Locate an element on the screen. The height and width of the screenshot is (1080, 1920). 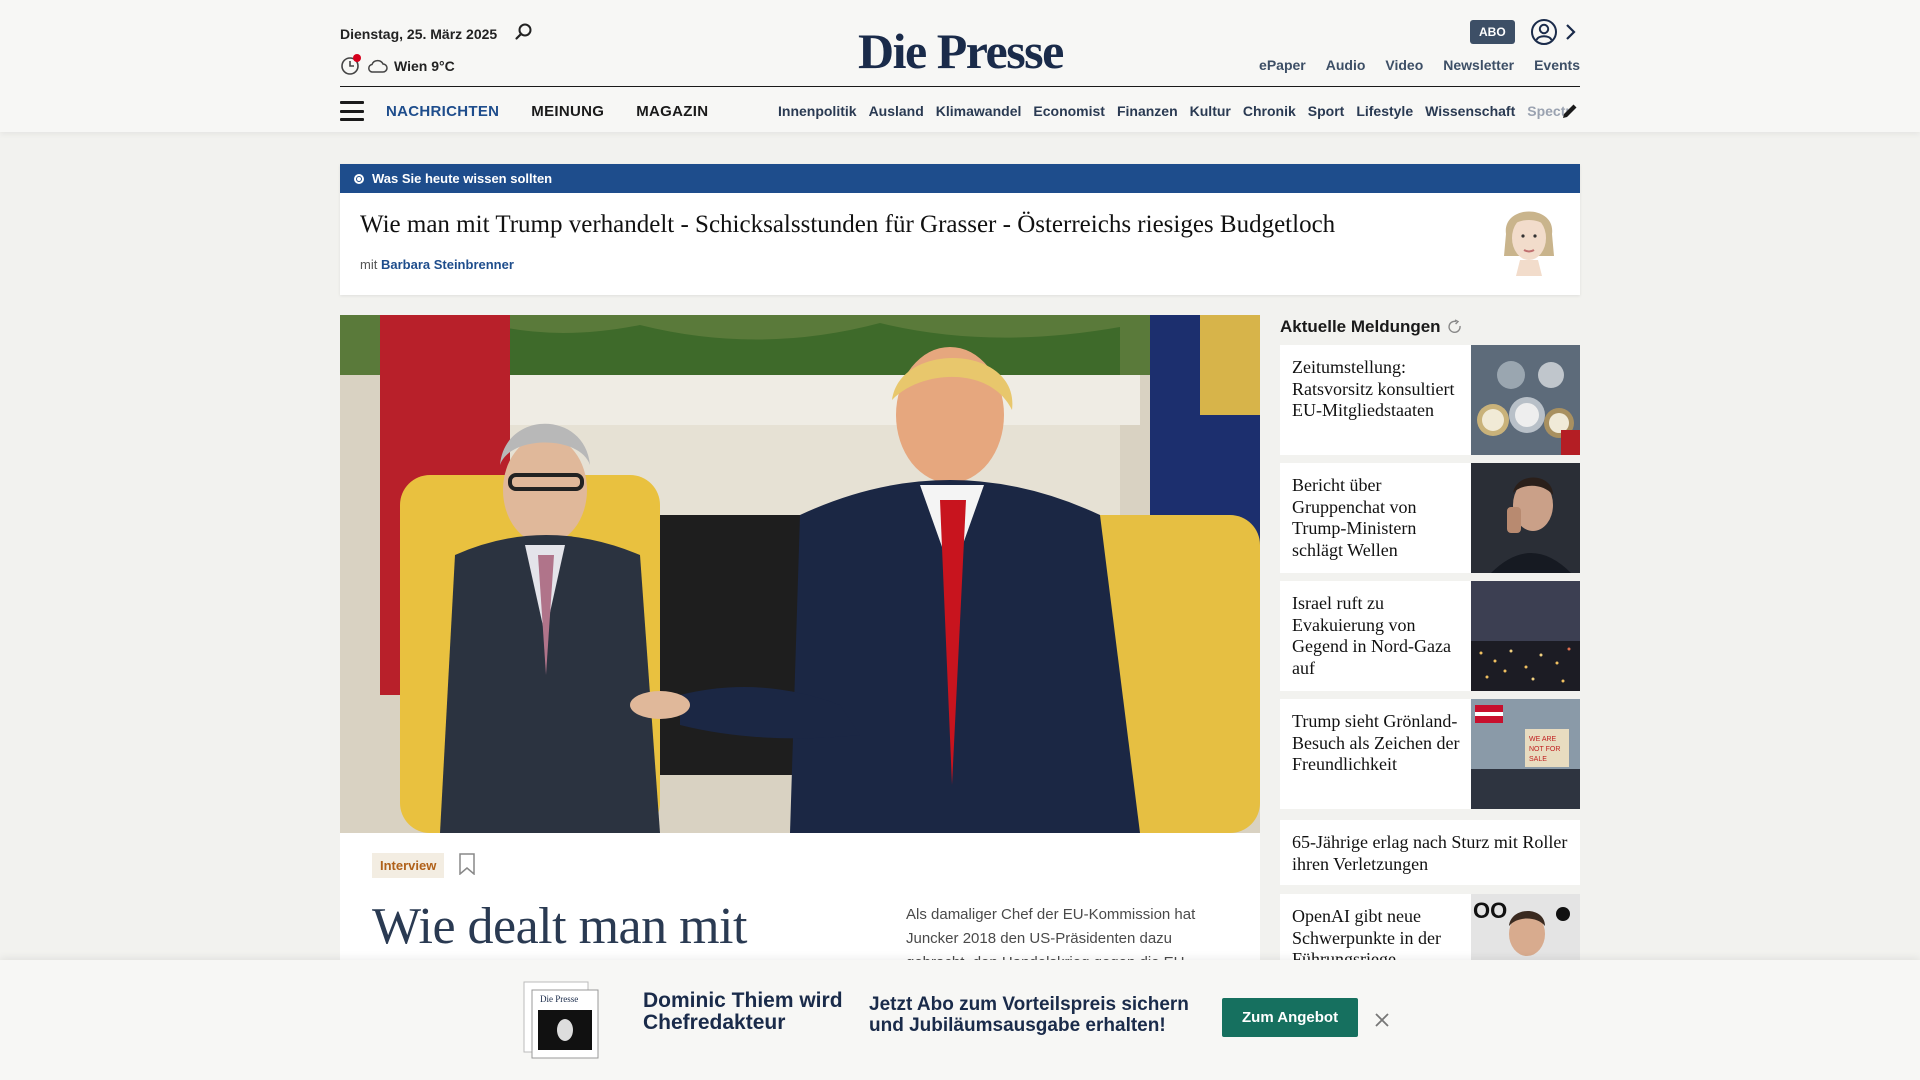
menu-icon is located at coordinates (352, 111).